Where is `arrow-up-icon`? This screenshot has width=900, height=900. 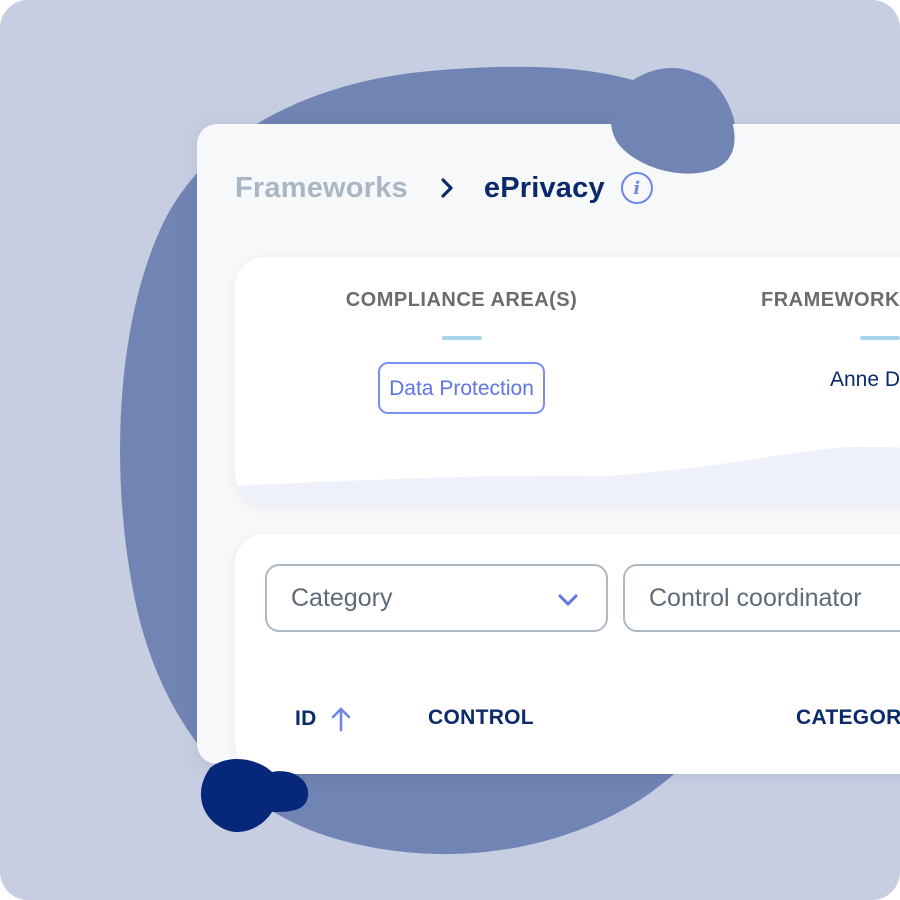 arrow-up-icon is located at coordinates (341, 719).